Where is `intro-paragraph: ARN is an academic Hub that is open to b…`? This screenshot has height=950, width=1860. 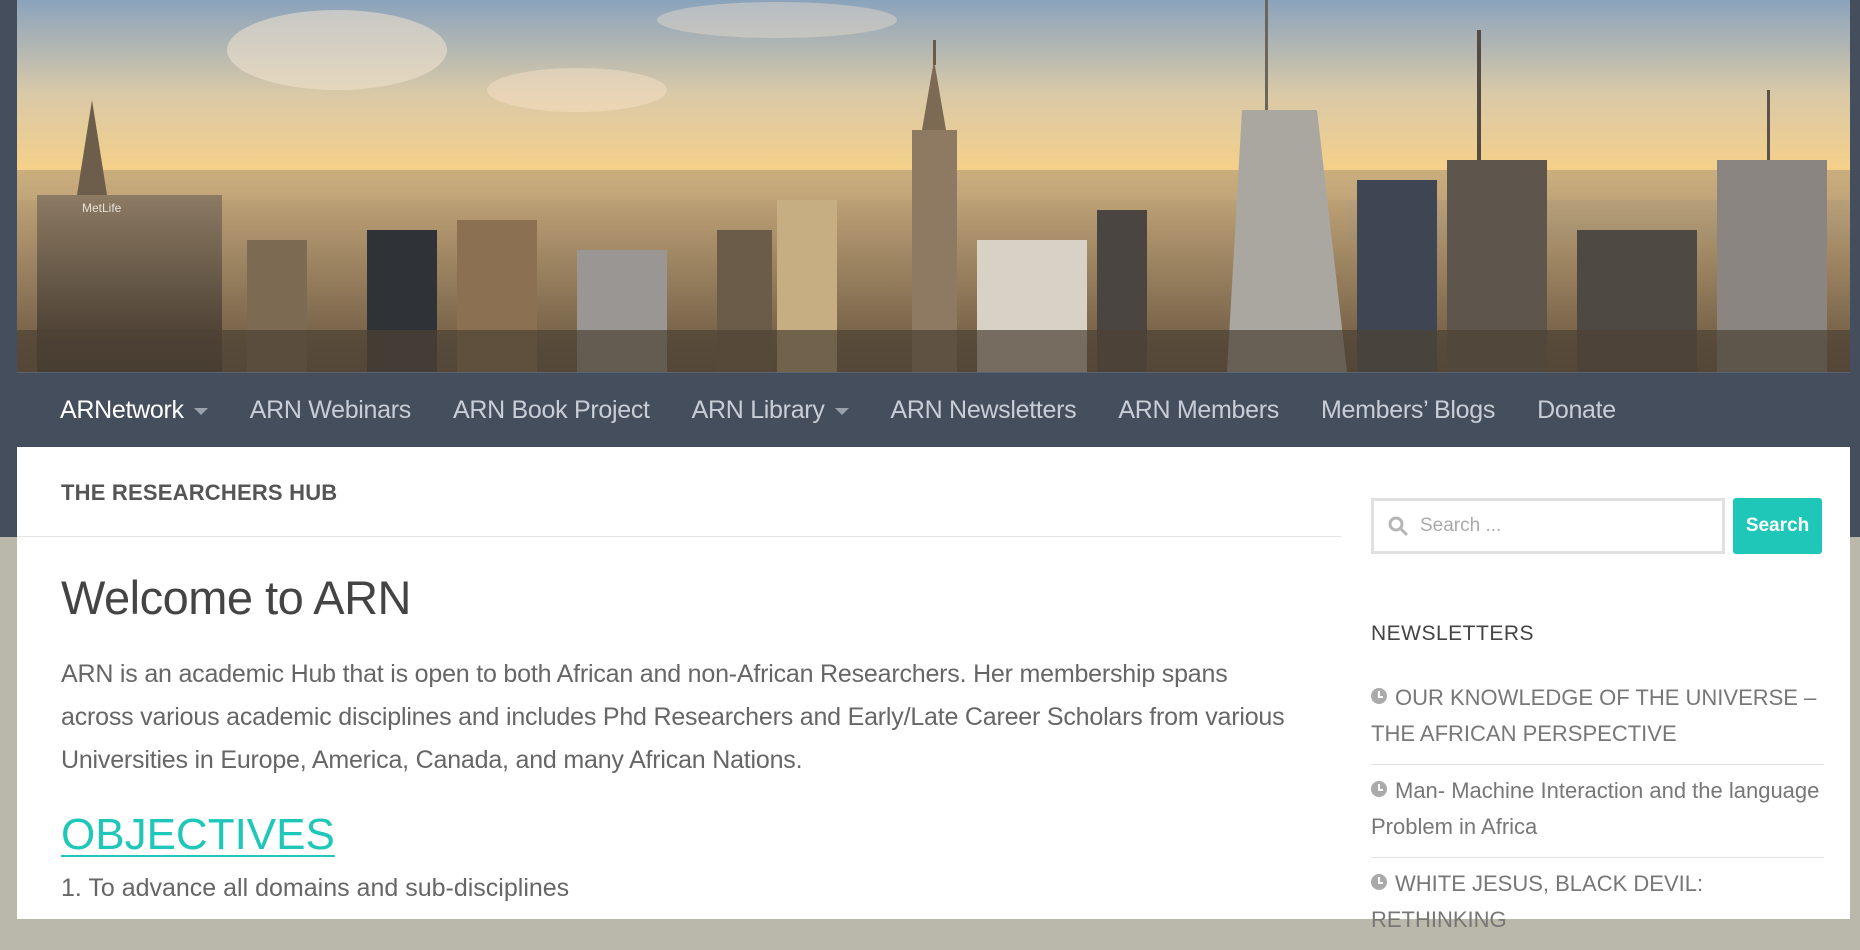 intro-paragraph: ARN is an academic Hub that is open to b… is located at coordinates (673, 717).